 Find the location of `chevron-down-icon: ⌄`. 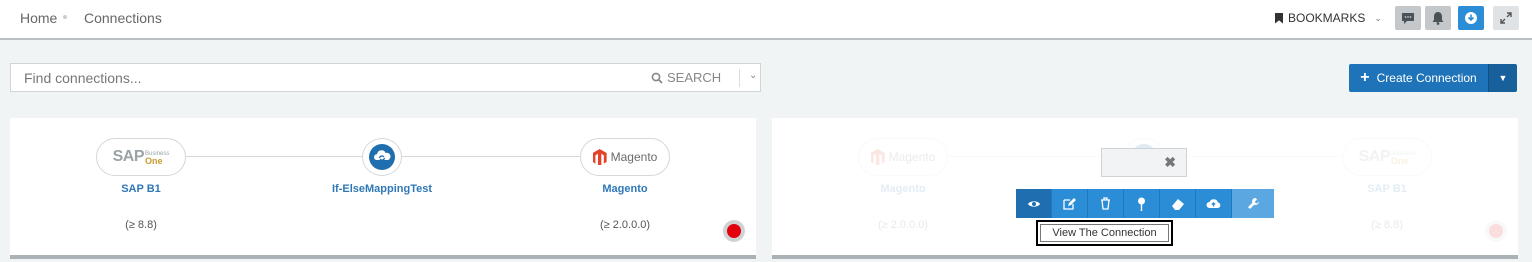

chevron-down-icon: ⌄ is located at coordinates (1378, 17).